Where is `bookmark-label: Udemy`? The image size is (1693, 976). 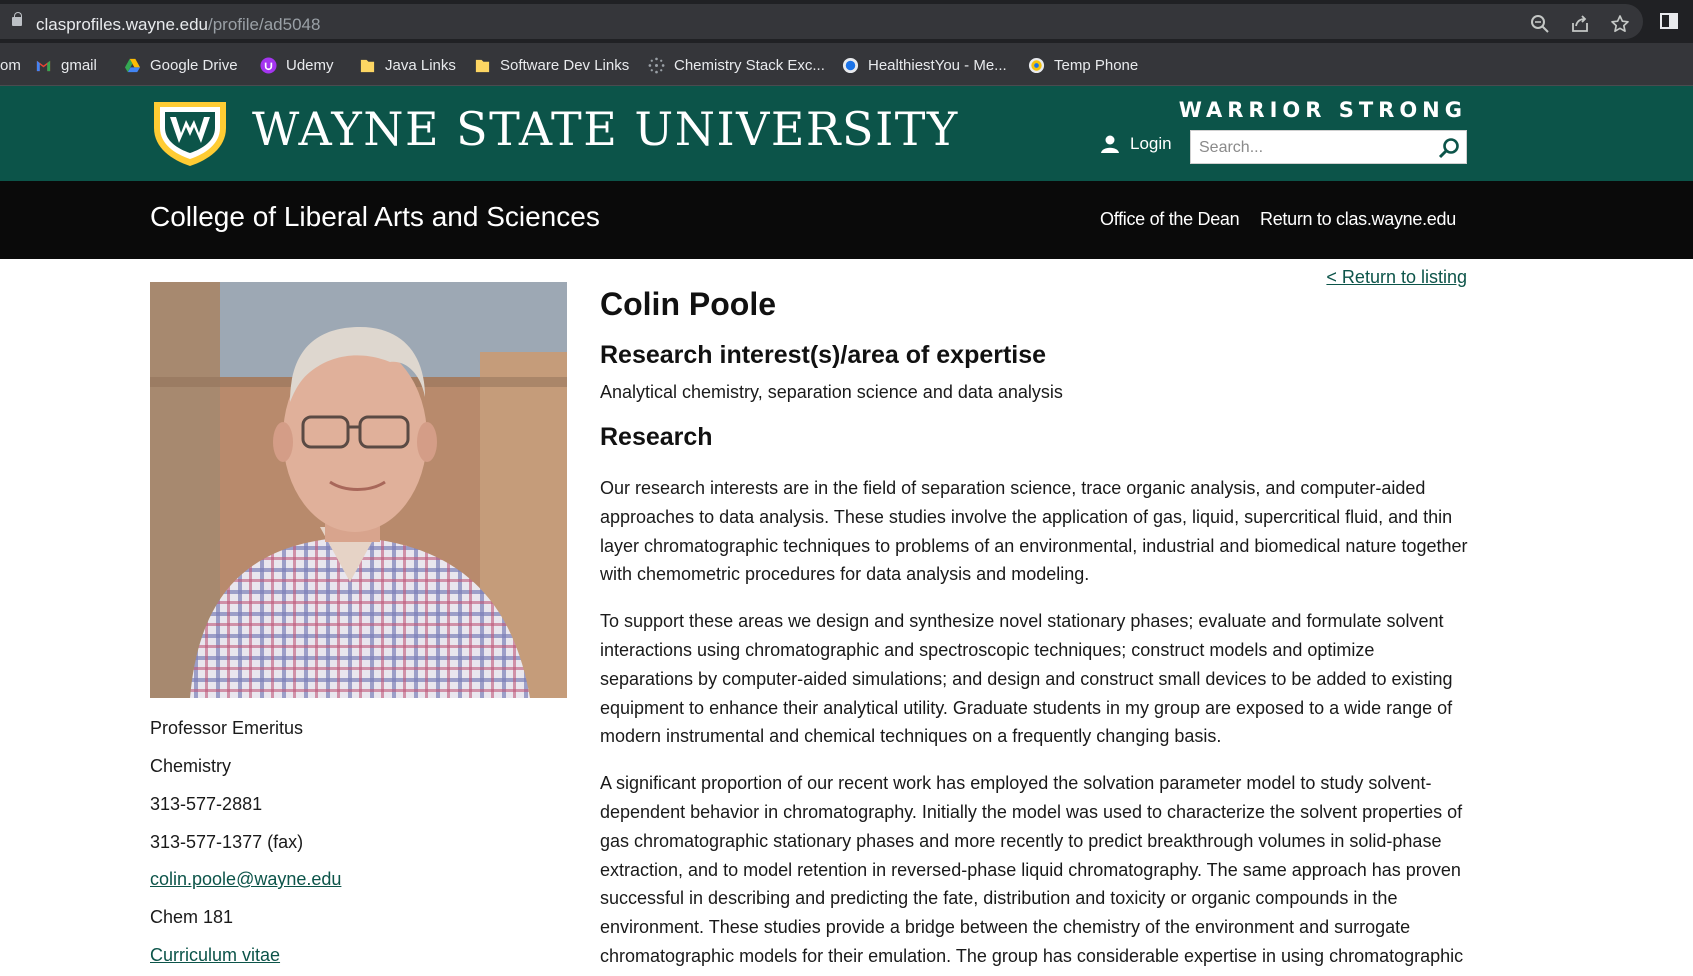
bookmark-label: Udemy is located at coordinates (310, 65).